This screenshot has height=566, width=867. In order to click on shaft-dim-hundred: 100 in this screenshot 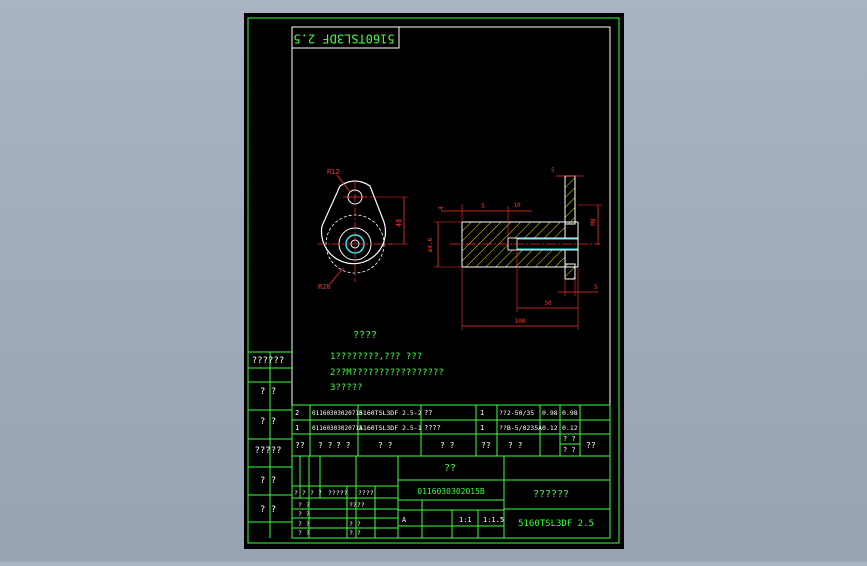, I will do `click(520, 321)`.